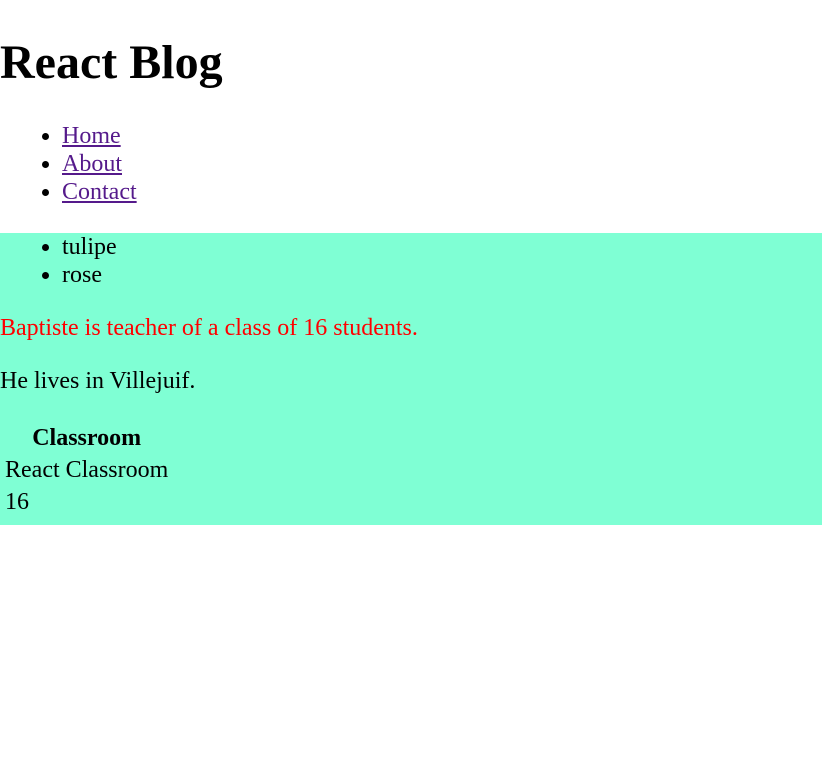 This screenshot has width=822, height=778. I want to click on classroom-table: Classroom React Classroom 16, so click(86, 470).